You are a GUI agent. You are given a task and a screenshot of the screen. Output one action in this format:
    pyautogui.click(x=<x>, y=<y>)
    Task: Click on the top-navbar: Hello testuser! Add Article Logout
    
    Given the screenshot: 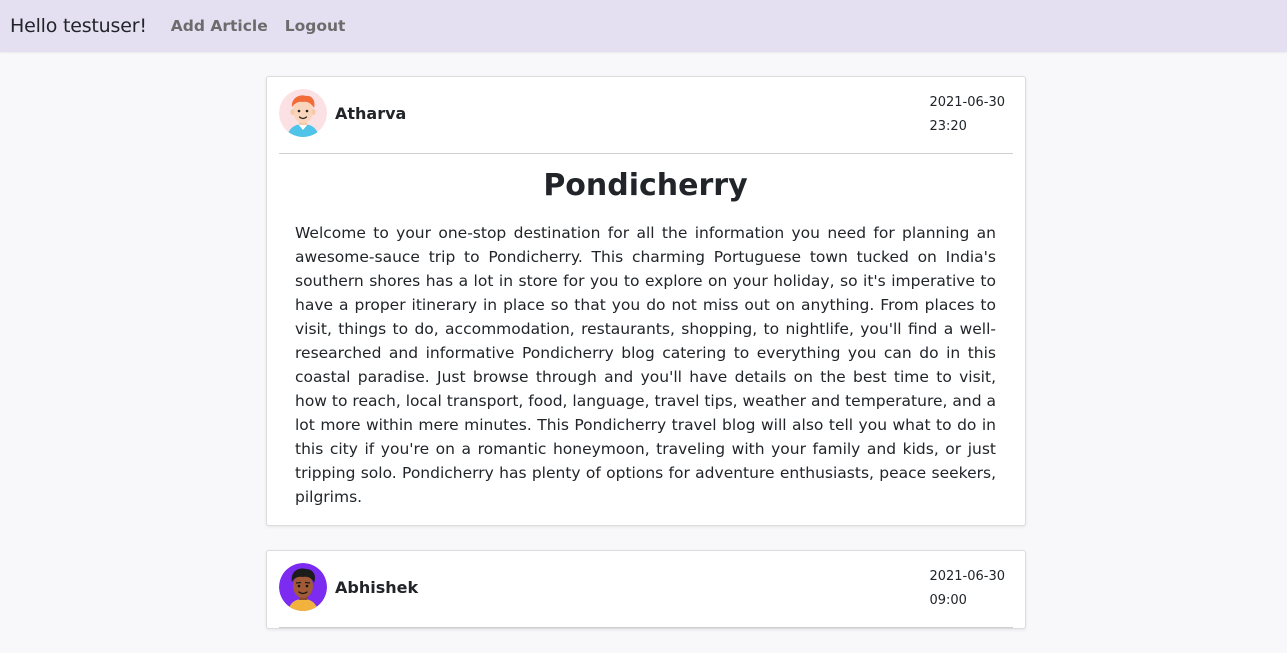 What is the action you would take?
    pyautogui.click(x=643, y=26)
    